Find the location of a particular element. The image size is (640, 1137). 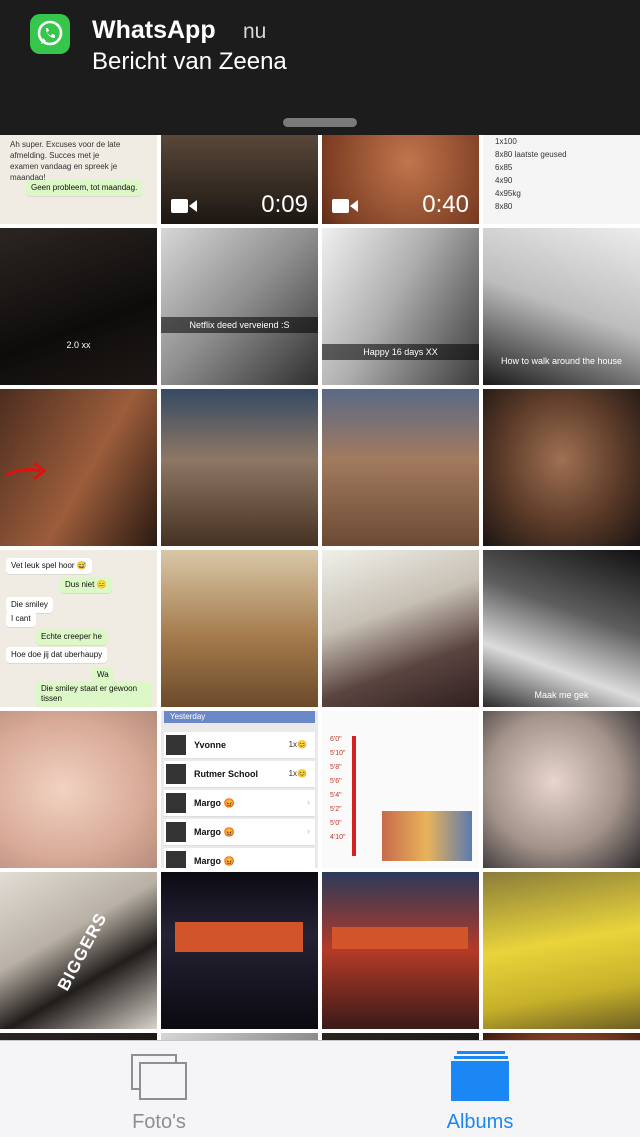

chat-bubble: I cant is located at coordinates (21, 619).